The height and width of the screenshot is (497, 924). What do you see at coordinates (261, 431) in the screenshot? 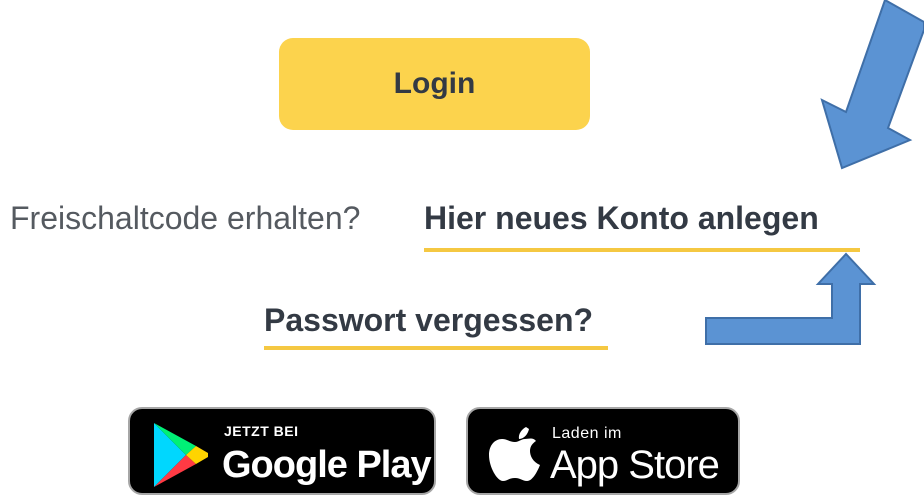
I see `google-play-small-text: JETZT BEI` at bounding box center [261, 431].